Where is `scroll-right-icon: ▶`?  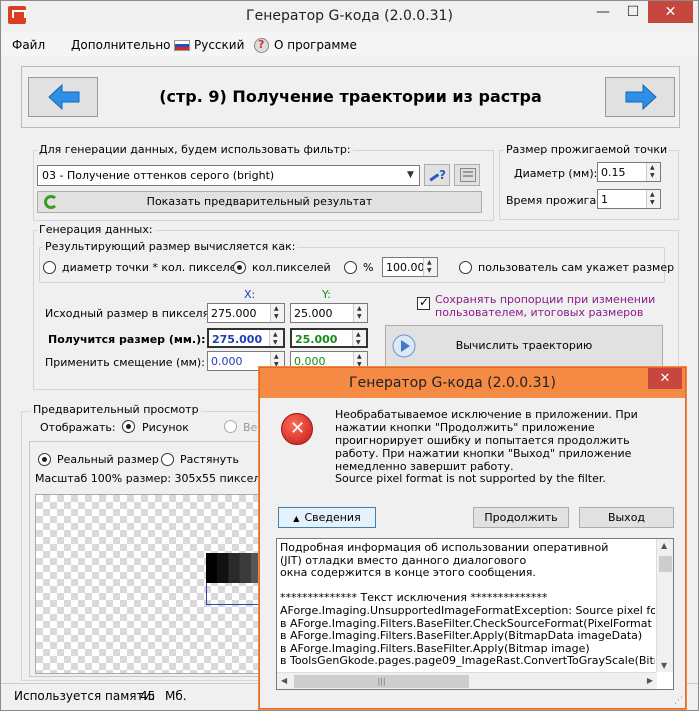 scroll-right-icon: ▶ is located at coordinates (650, 680).